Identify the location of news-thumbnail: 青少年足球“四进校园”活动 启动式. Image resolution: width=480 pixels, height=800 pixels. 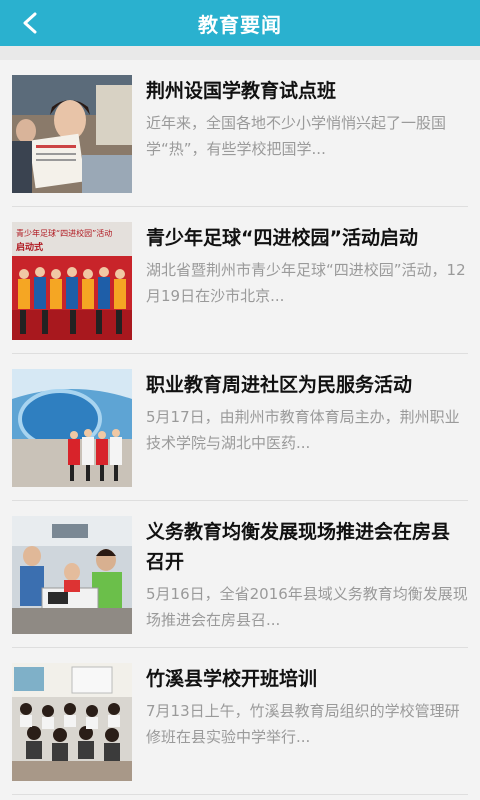
(72, 281).